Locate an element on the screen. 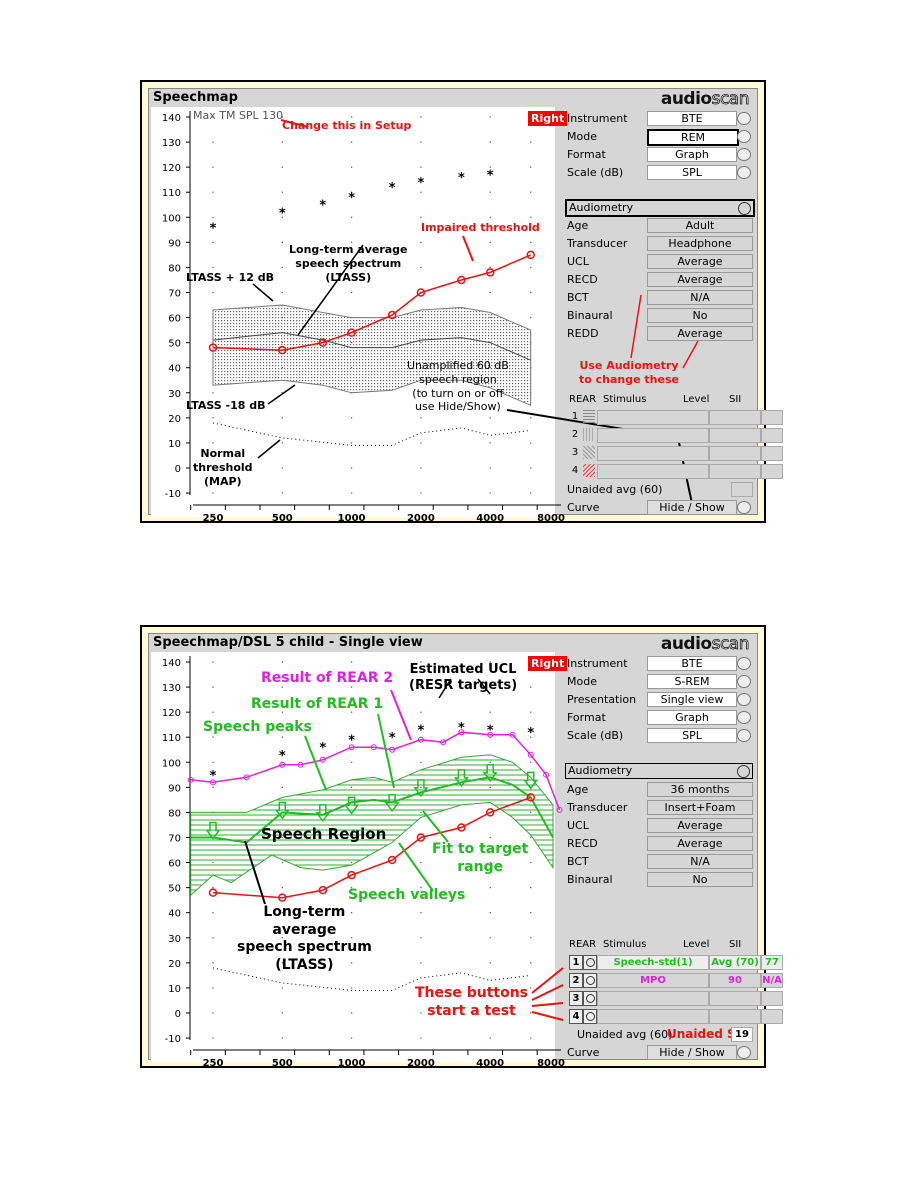 This screenshot has width=918, height=1188. rear-number-3: 3 is located at coordinates (576, 998).